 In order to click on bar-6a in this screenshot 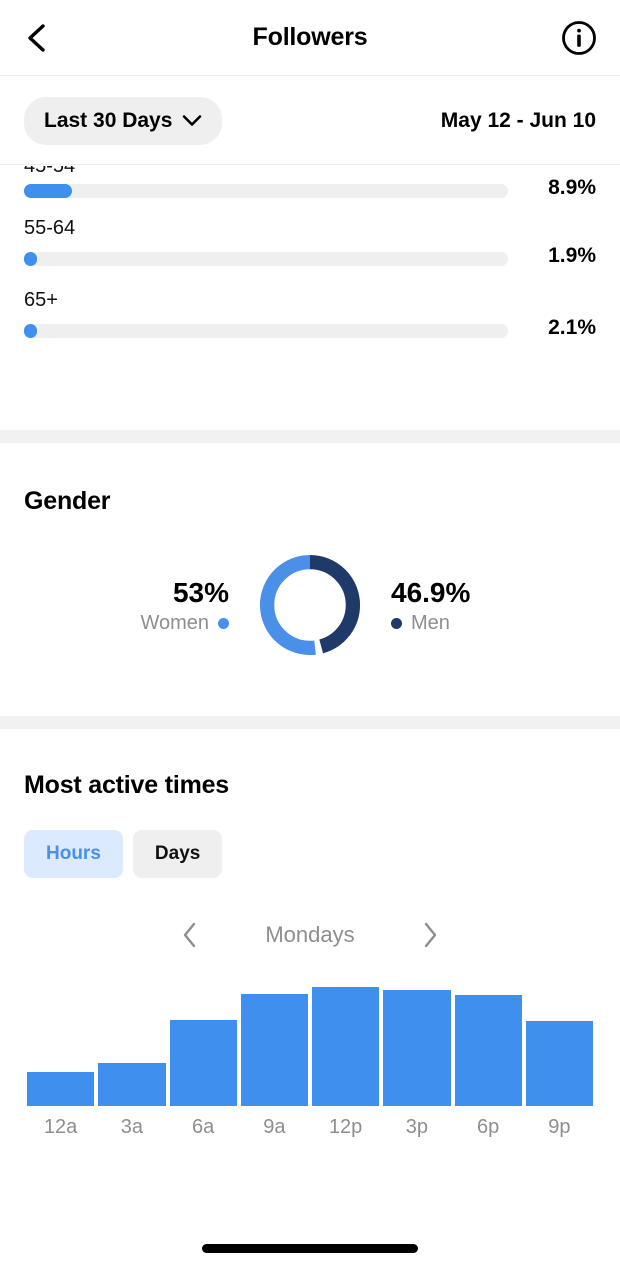, I will do `click(203, 1063)`.